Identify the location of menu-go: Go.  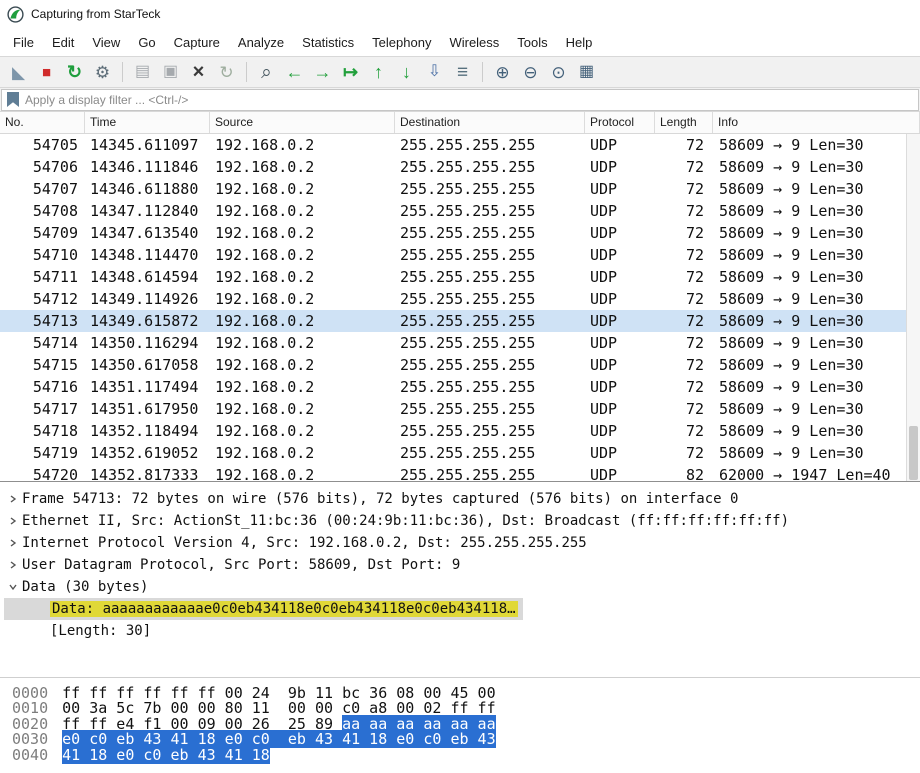
(146, 42).